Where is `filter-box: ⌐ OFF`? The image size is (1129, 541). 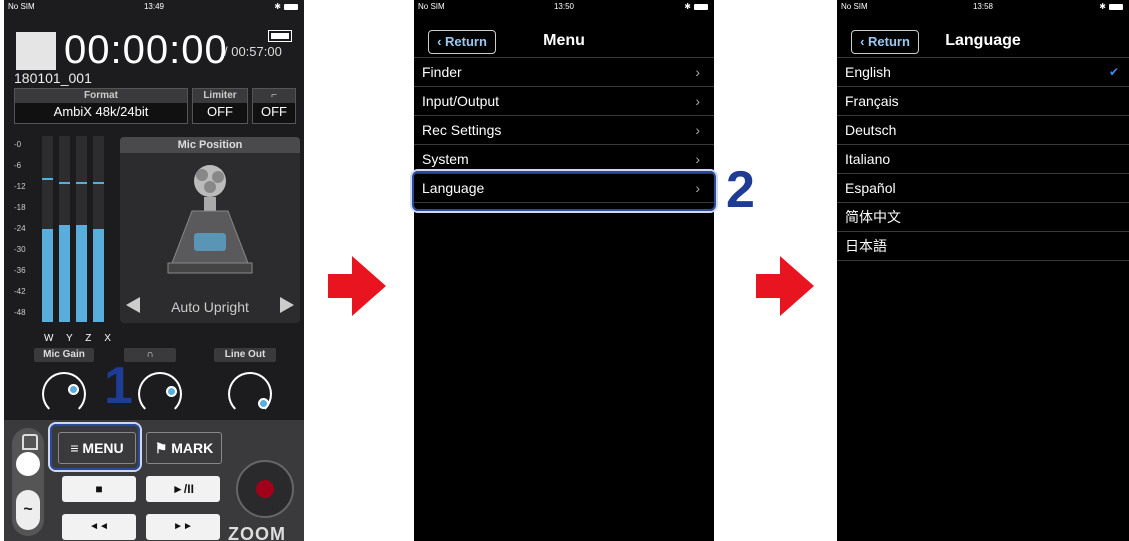
filter-box: ⌐ OFF is located at coordinates (274, 106).